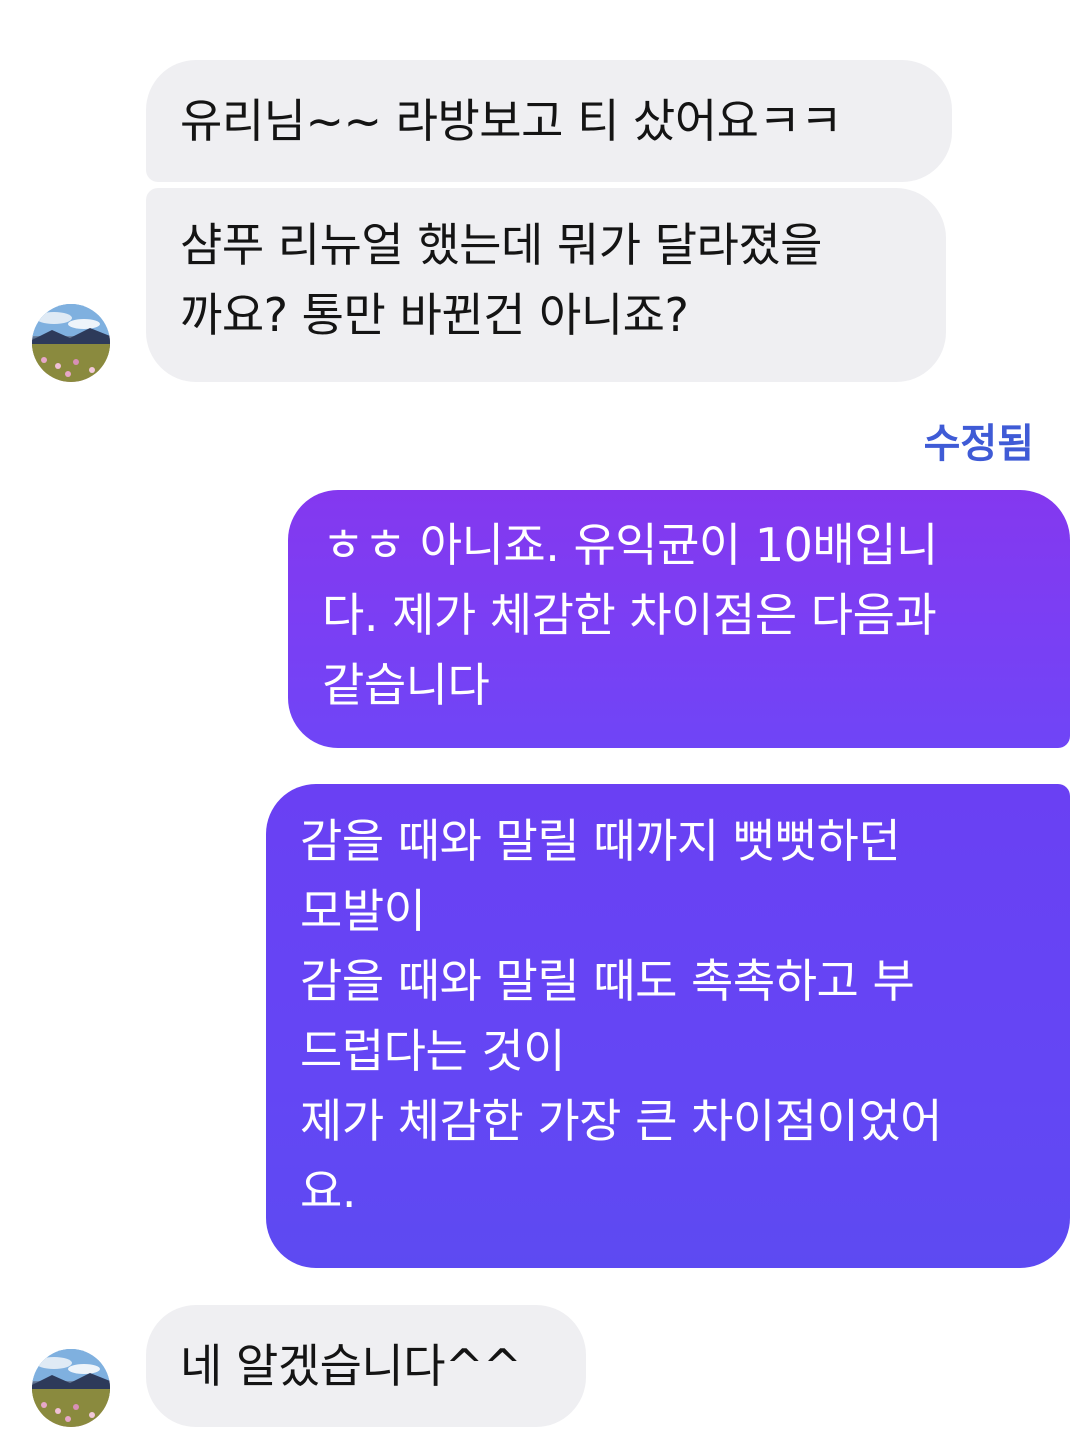 The width and height of the screenshot is (1080, 1438). What do you see at coordinates (600, 841) in the screenshot?
I see `message-text-line: 감을 때와 말릴 때까지 뻣뻣하던` at bounding box center [600, 841].